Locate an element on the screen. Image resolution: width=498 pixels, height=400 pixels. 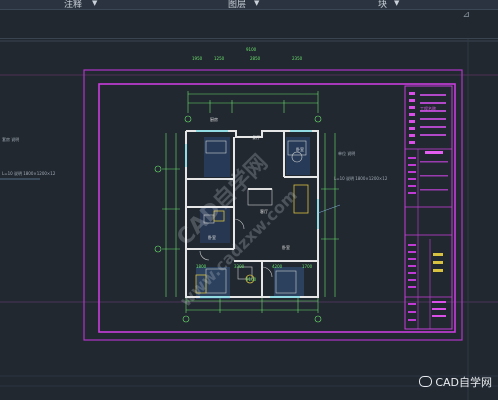
dim-top-2: 1250 is located at coordinates (219, 58).